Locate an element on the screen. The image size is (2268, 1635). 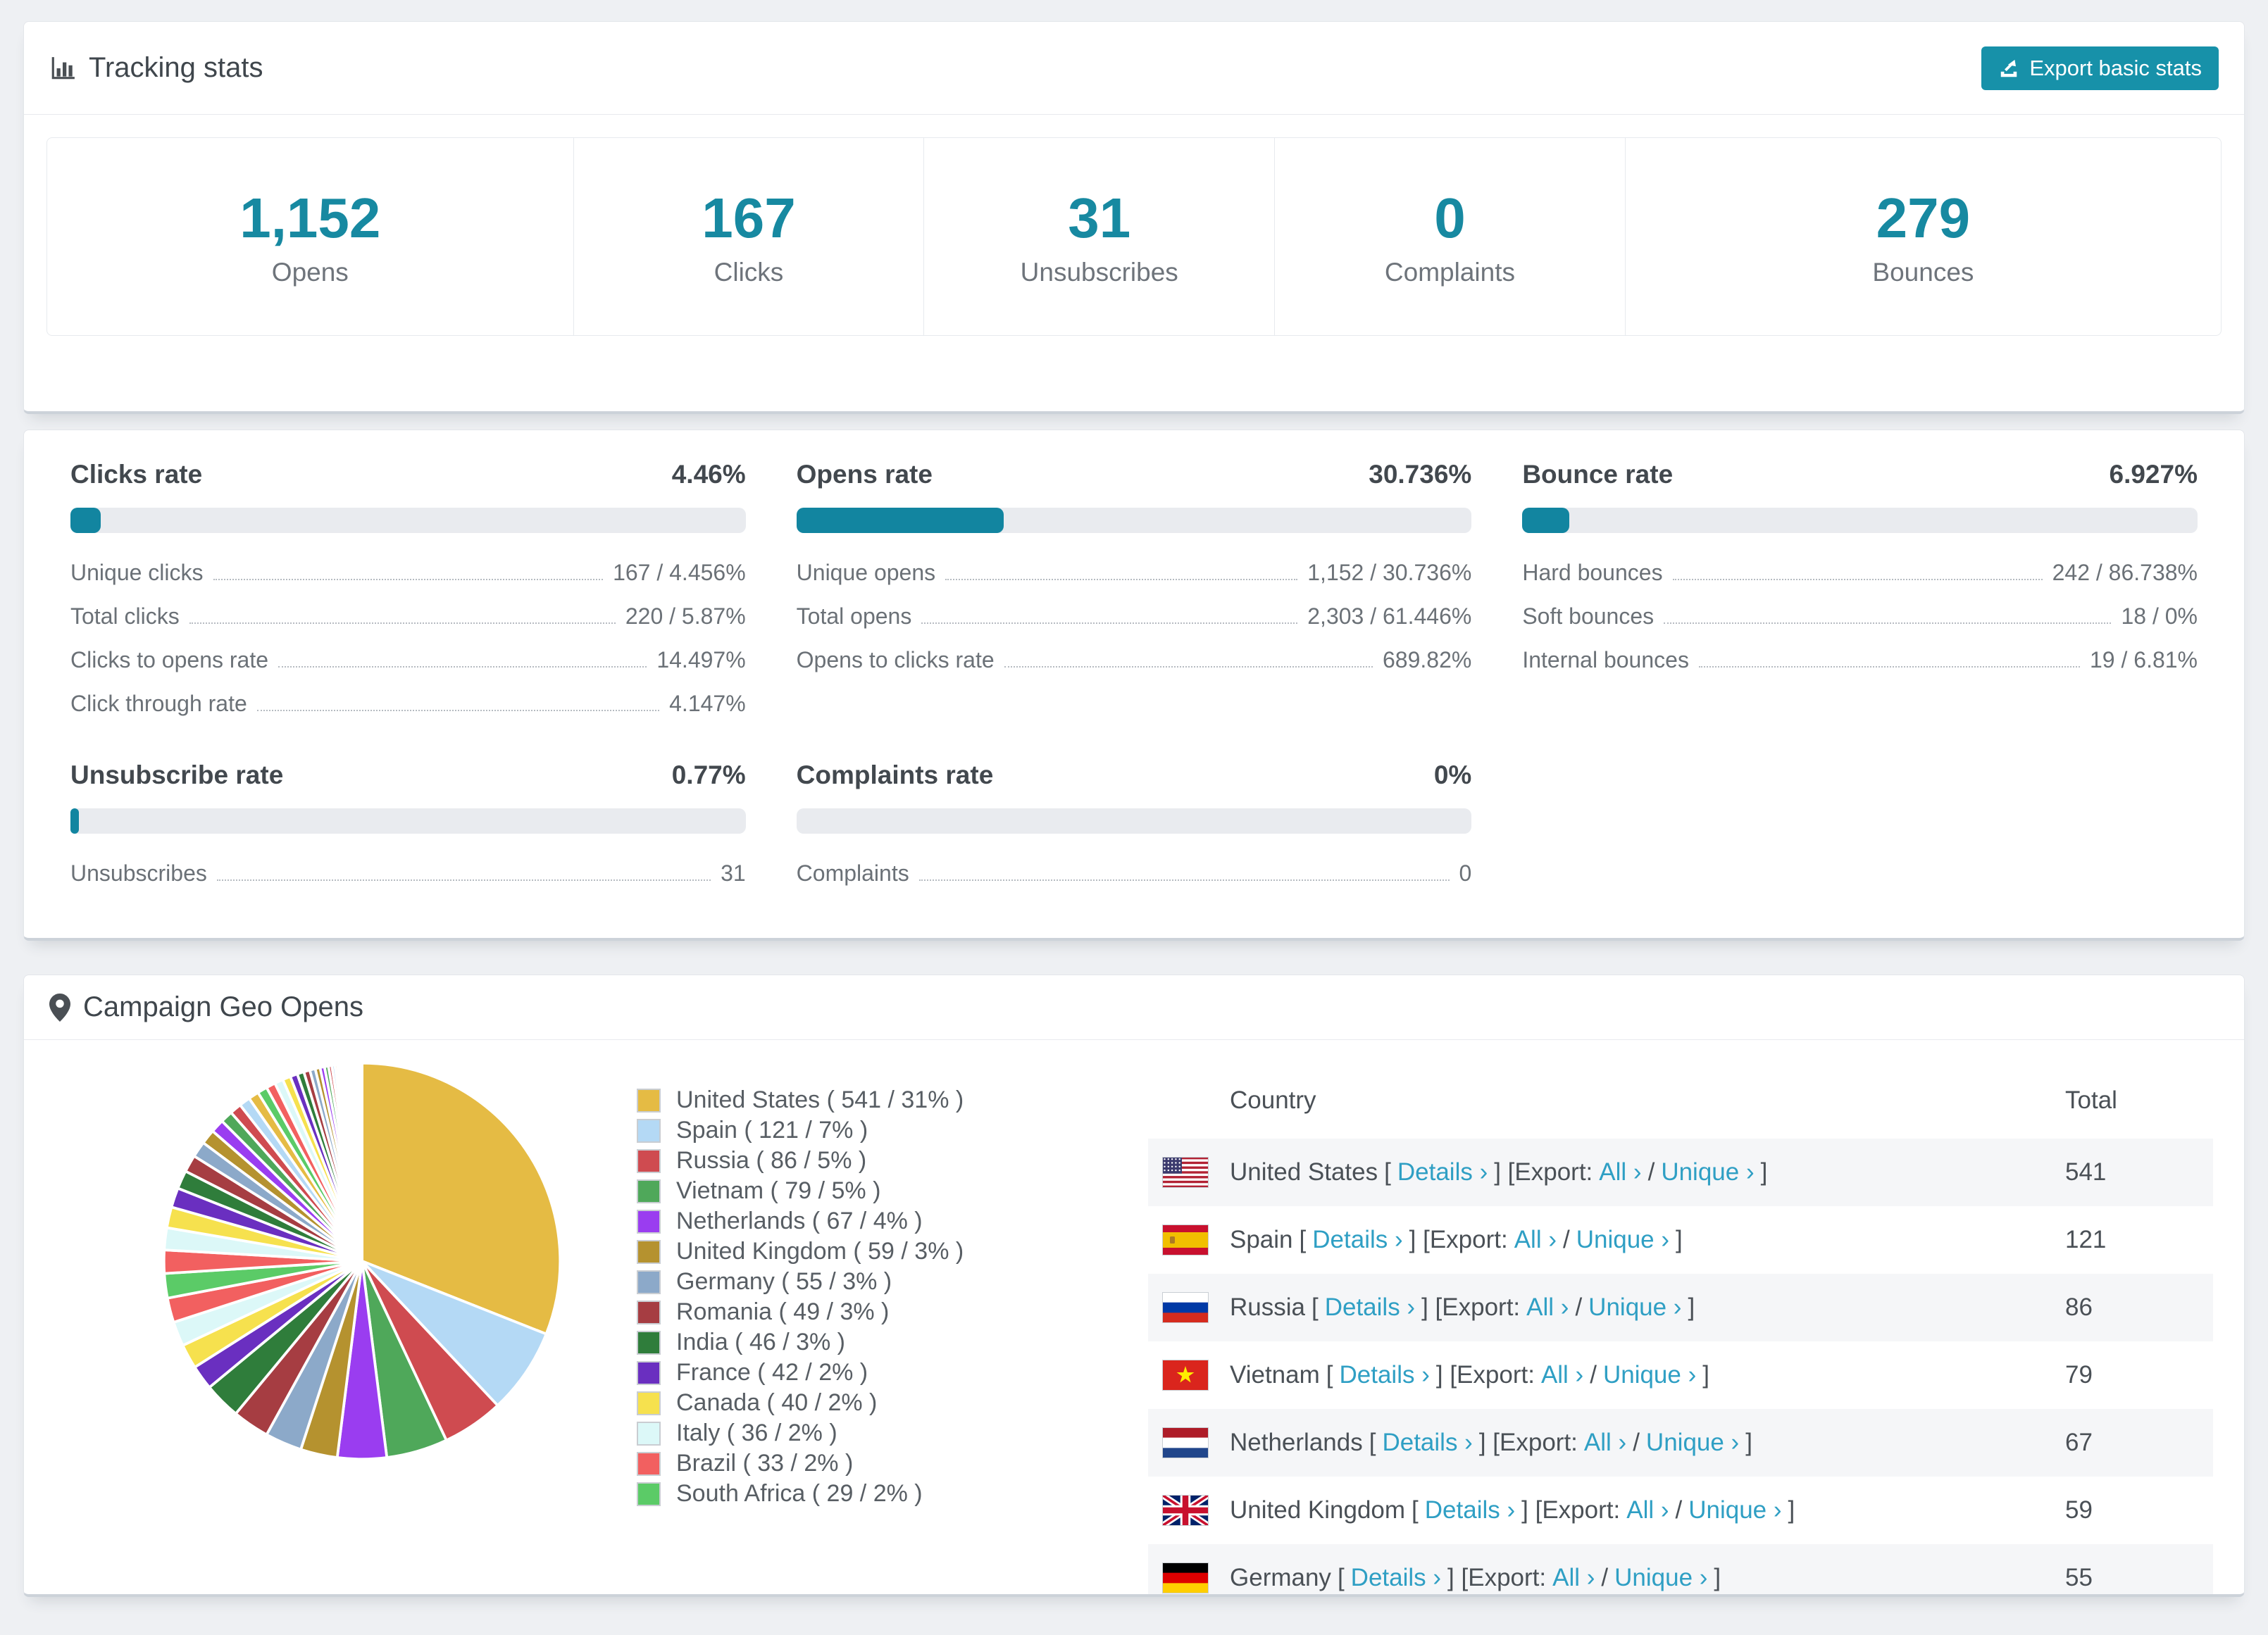
legend-item: Netherlands ( 67 / 4% ) is located at coordinates (880, 1221).